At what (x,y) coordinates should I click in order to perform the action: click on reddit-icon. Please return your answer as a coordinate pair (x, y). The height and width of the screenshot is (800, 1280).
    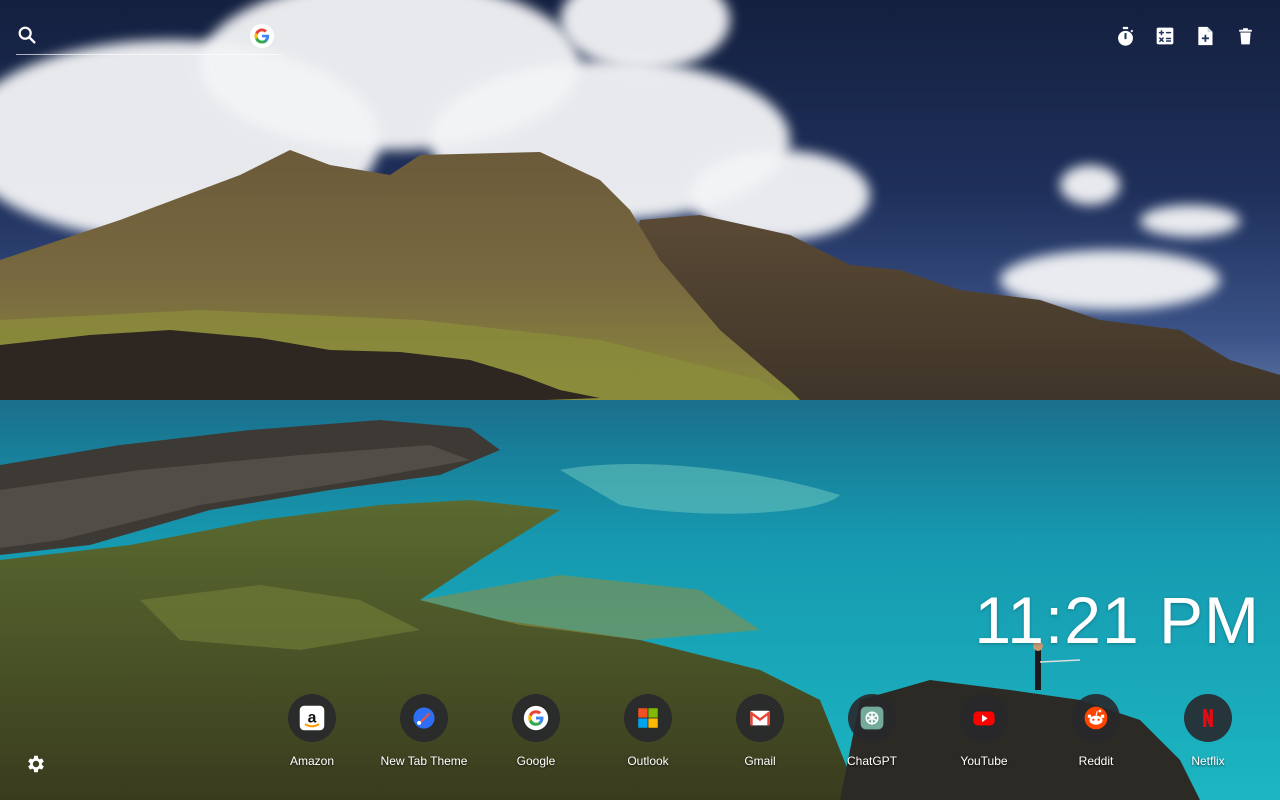
    Looking at the image, I should click on (1096, 718).